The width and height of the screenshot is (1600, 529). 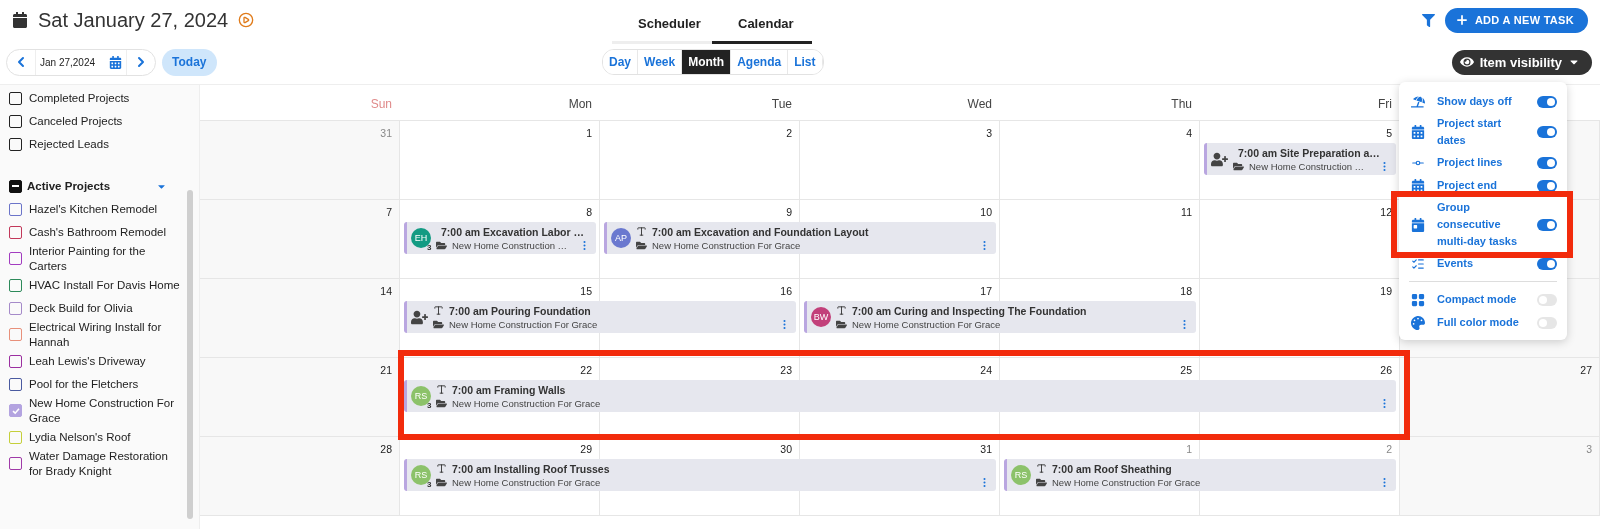 I want to click on task-bar: 7:00 am Pouring Foundation New Home Construction For Grace, so click(x=600, y=317).